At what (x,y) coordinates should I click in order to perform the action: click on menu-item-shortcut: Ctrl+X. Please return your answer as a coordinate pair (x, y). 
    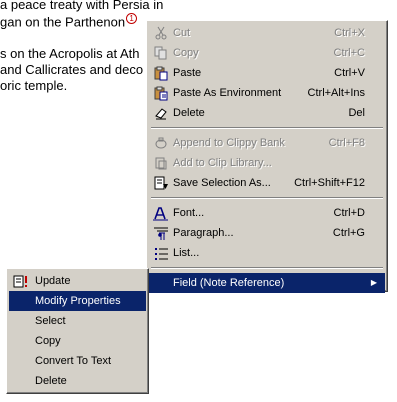
    Looking at the image, I should click on (349, 33).